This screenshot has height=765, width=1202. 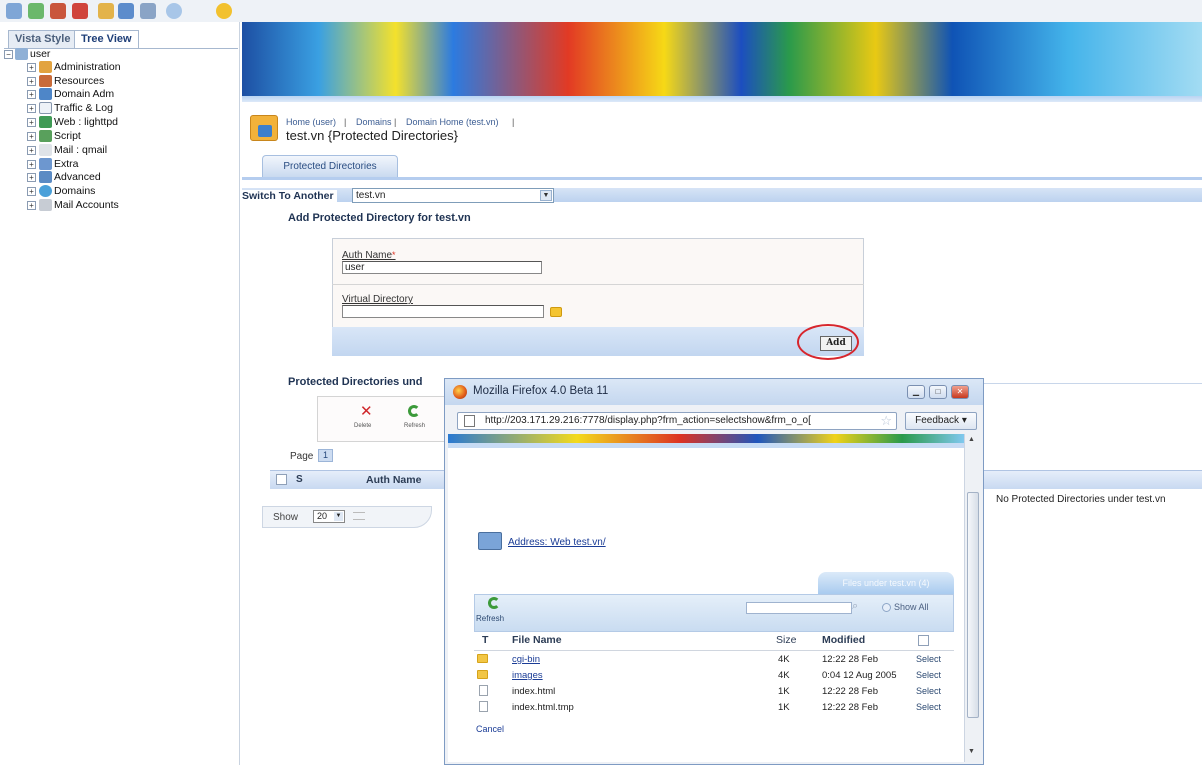 I want to click on address-link: Address: Web test.vn/, so click(x=557, y=542).